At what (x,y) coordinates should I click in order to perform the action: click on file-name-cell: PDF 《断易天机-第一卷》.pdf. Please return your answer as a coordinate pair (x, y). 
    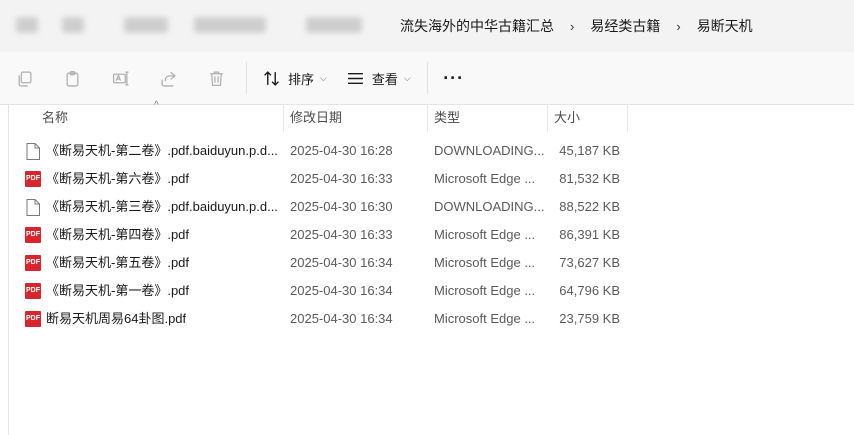
    Looking at the image, I should click on (153, 291).